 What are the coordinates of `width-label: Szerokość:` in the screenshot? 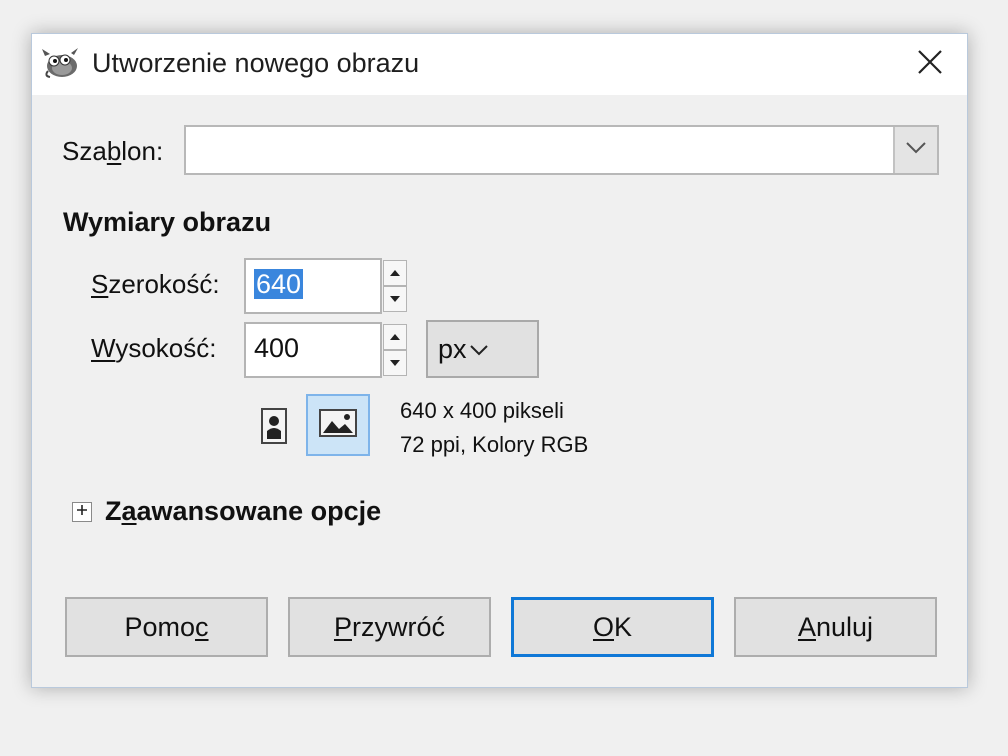 It's located at (155, 284).